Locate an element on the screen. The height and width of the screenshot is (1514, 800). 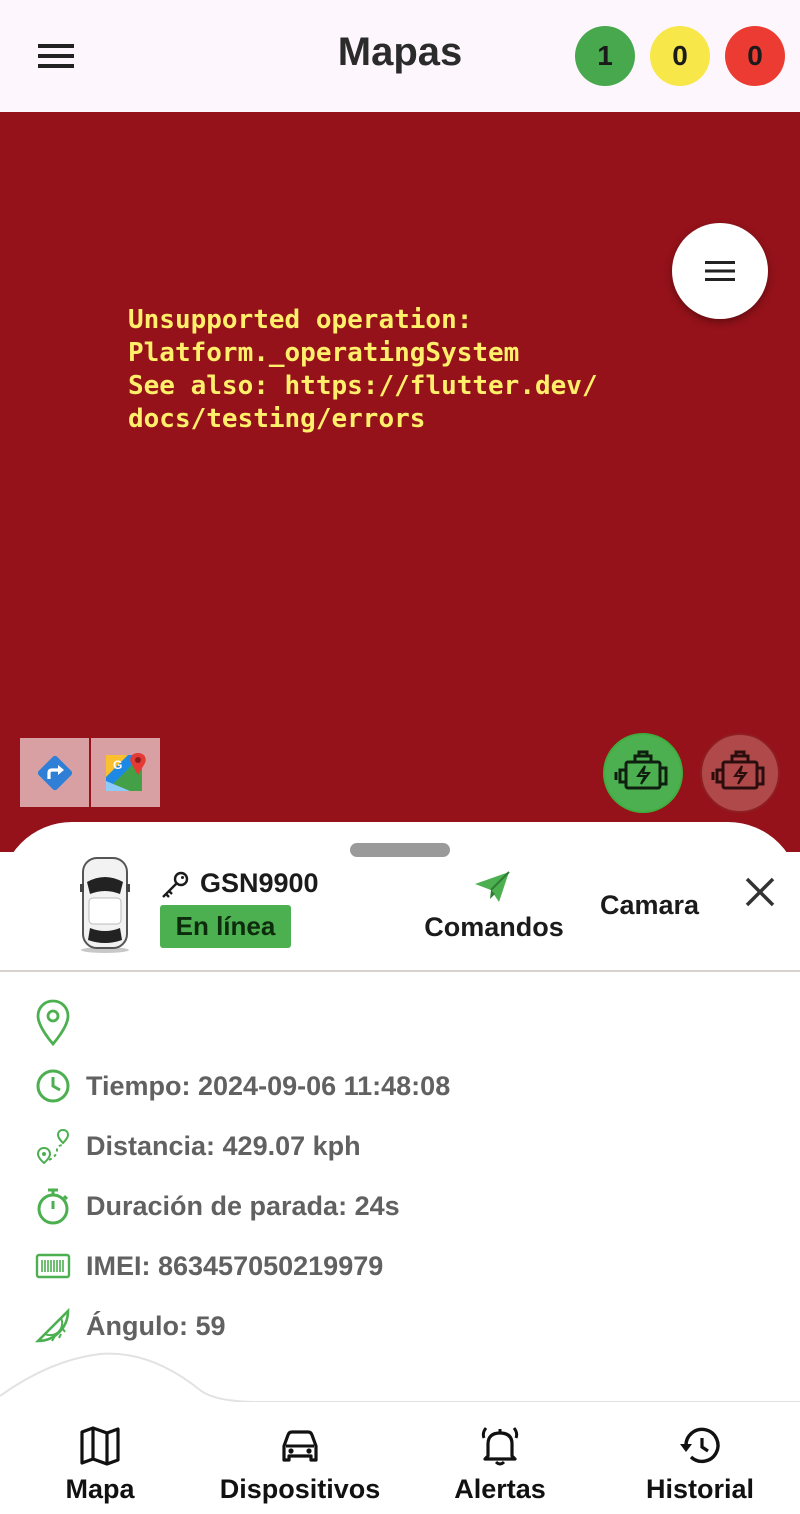
time-row: Tiempo: 2024-09-06 11:48:08 is located at coordinates (242, 1086).